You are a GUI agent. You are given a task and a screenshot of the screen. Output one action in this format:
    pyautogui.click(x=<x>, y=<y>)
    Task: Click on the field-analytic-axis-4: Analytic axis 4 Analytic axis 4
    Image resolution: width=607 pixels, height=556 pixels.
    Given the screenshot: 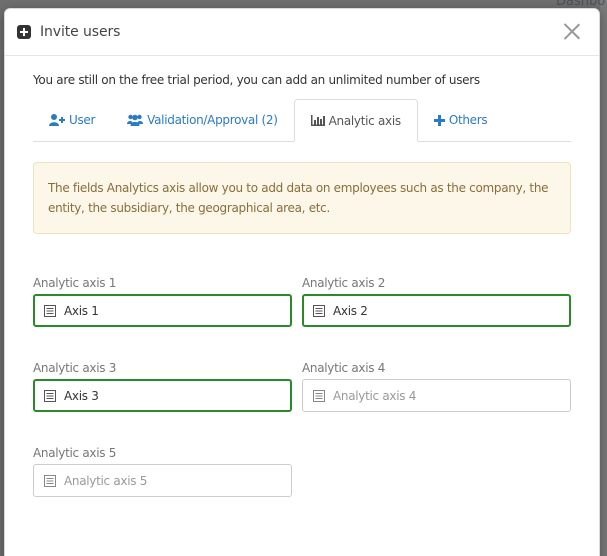 What is the action you would take?
    pyautogui.click(x=436, y=386)
    